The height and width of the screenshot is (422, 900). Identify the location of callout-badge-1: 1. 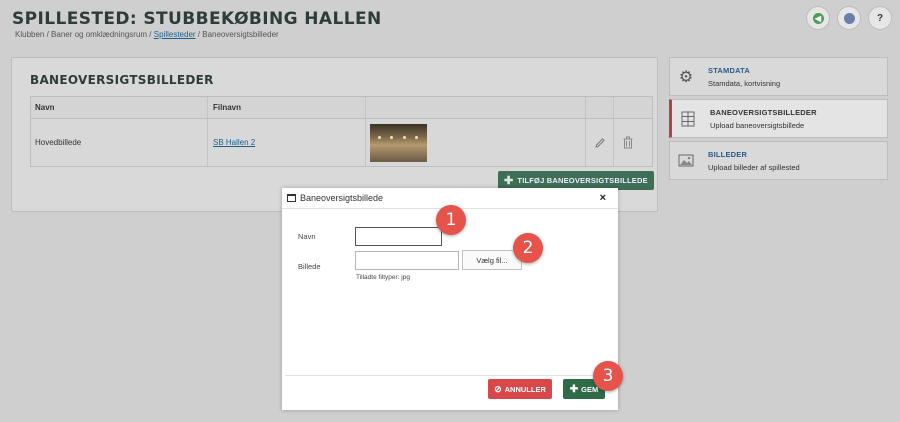
(451, 220).